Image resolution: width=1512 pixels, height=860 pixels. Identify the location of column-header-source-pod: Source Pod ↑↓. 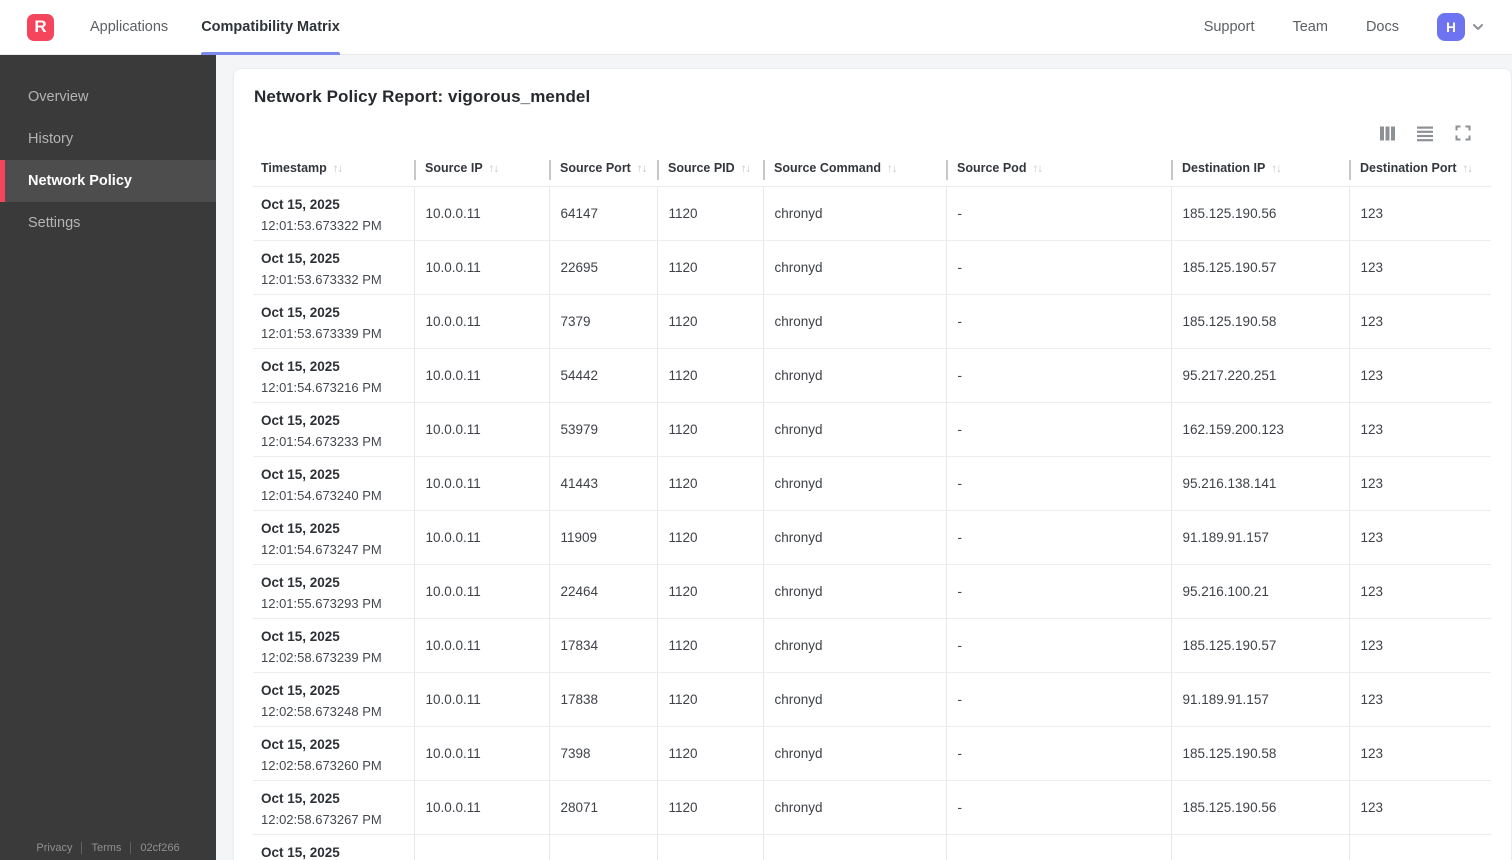
(1058, 173).